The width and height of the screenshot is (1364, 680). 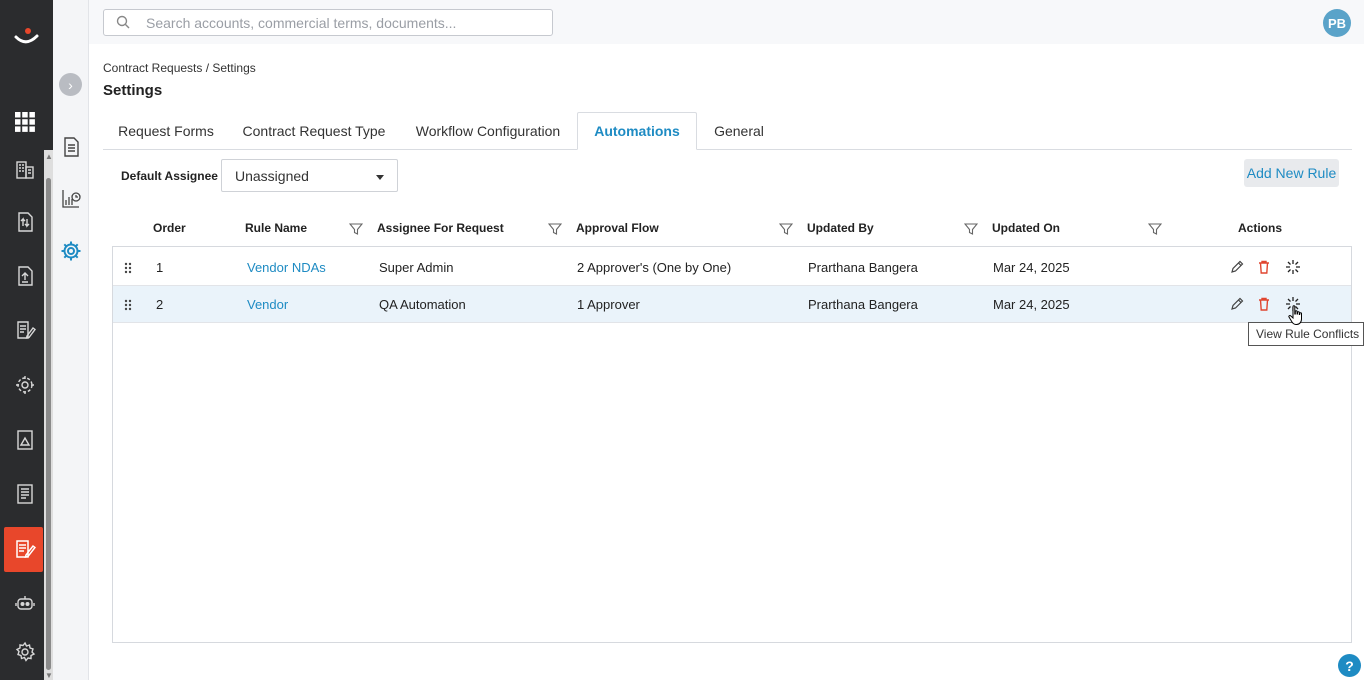 What do you see at coordinates (26, 36) in the screenshot?
I see `logo-icon` at bounding box center [26, 36].